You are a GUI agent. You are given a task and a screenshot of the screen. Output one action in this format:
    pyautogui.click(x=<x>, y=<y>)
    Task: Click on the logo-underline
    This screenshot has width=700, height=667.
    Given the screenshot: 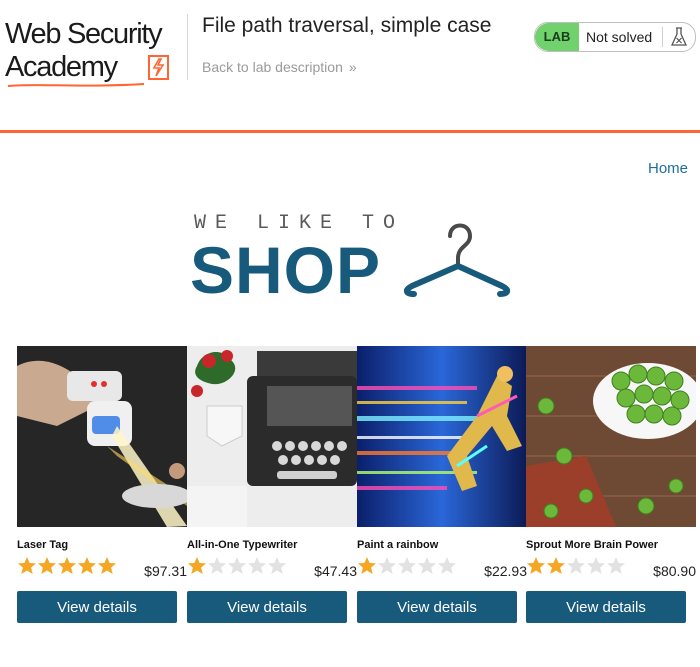 What is the action you would take?
    pyautogui.click(x=76, y=85)
    